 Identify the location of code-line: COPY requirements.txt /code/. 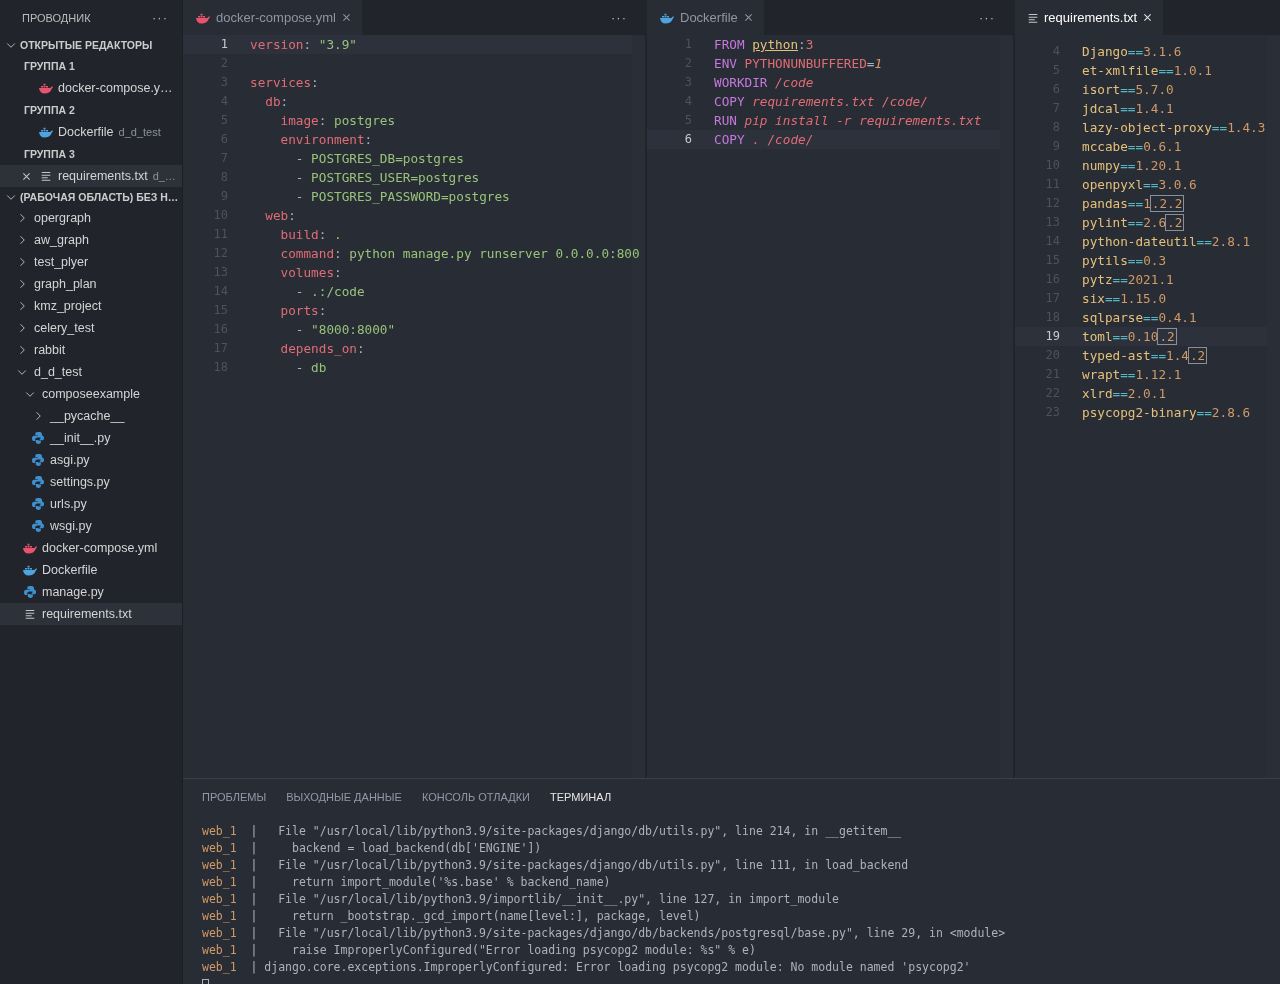
(821, 102).